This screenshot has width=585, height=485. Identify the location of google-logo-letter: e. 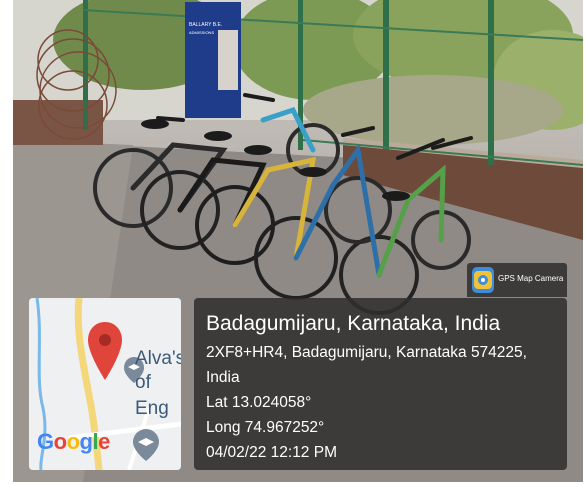
(104, 441).